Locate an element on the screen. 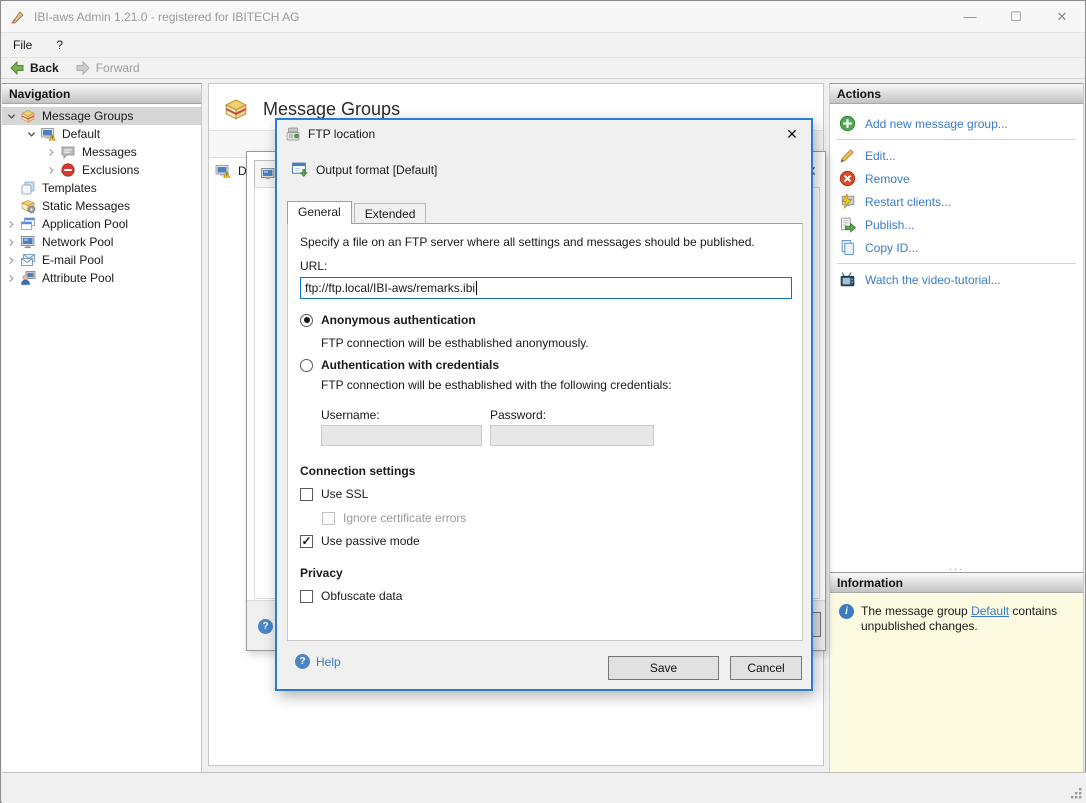 The height and width of the screenshot is (803, 1086). text-cursor is located at coordinates (477, 288).